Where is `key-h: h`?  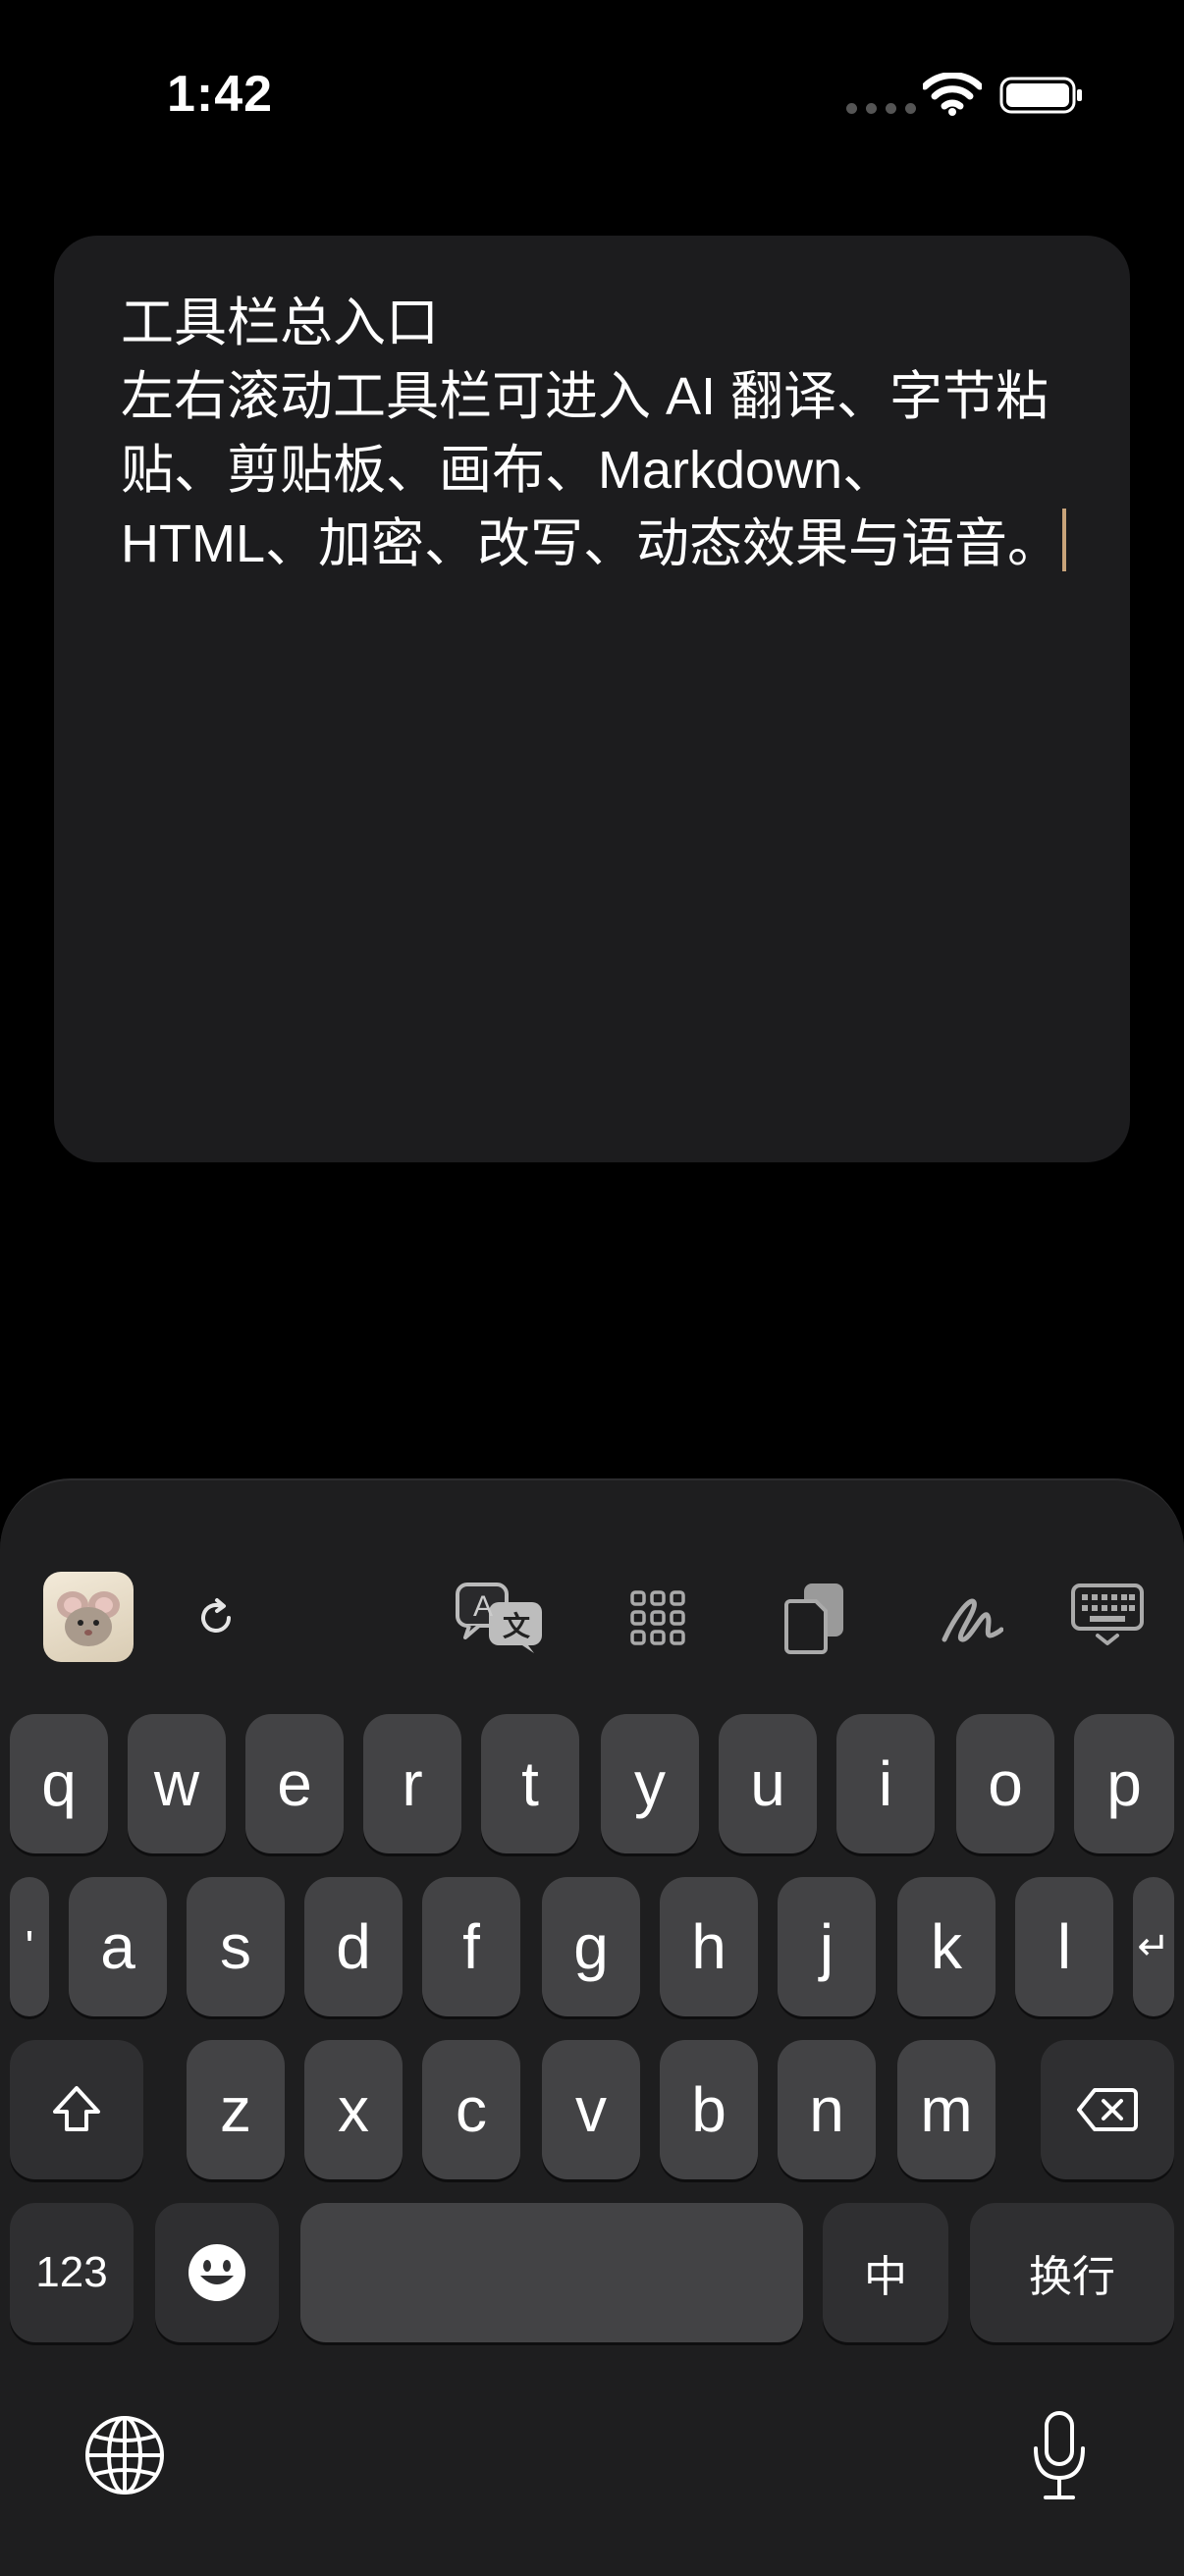
key-h: h is located at coordinates (709, 1946).